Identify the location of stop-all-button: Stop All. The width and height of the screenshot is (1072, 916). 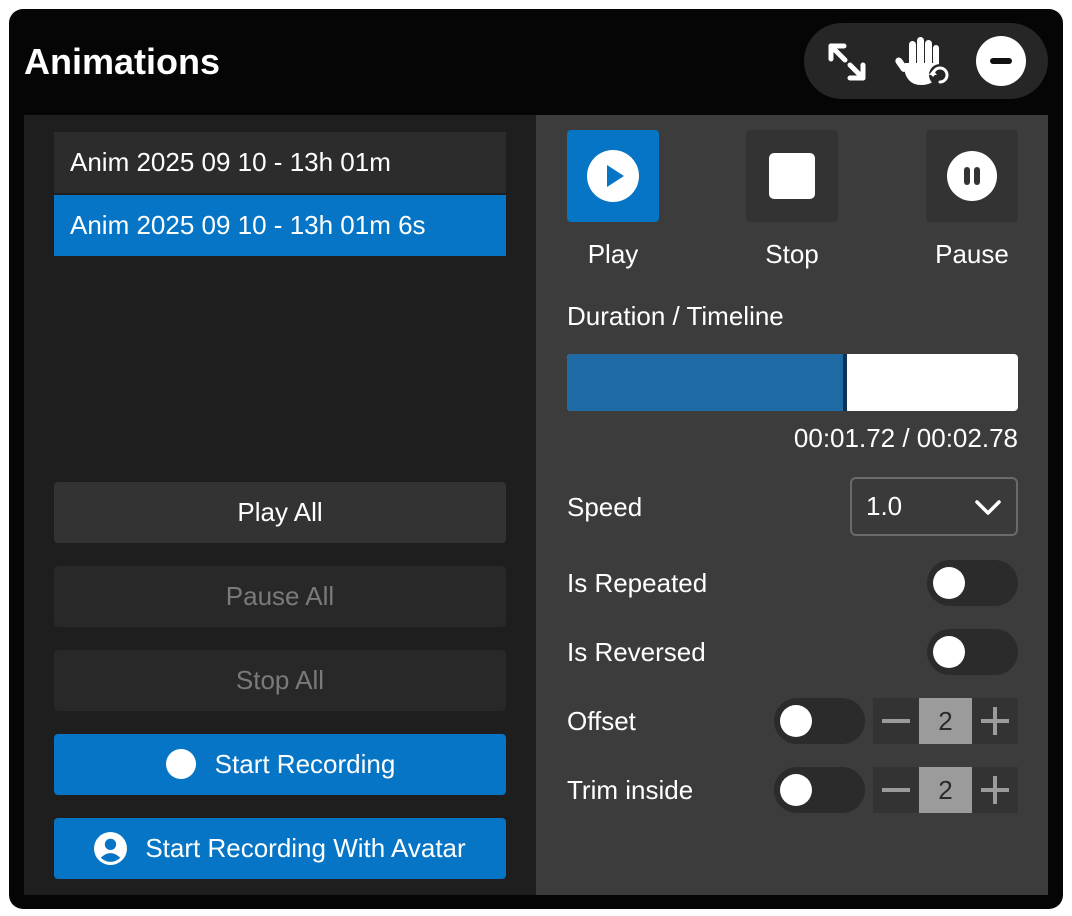
(280, 680).